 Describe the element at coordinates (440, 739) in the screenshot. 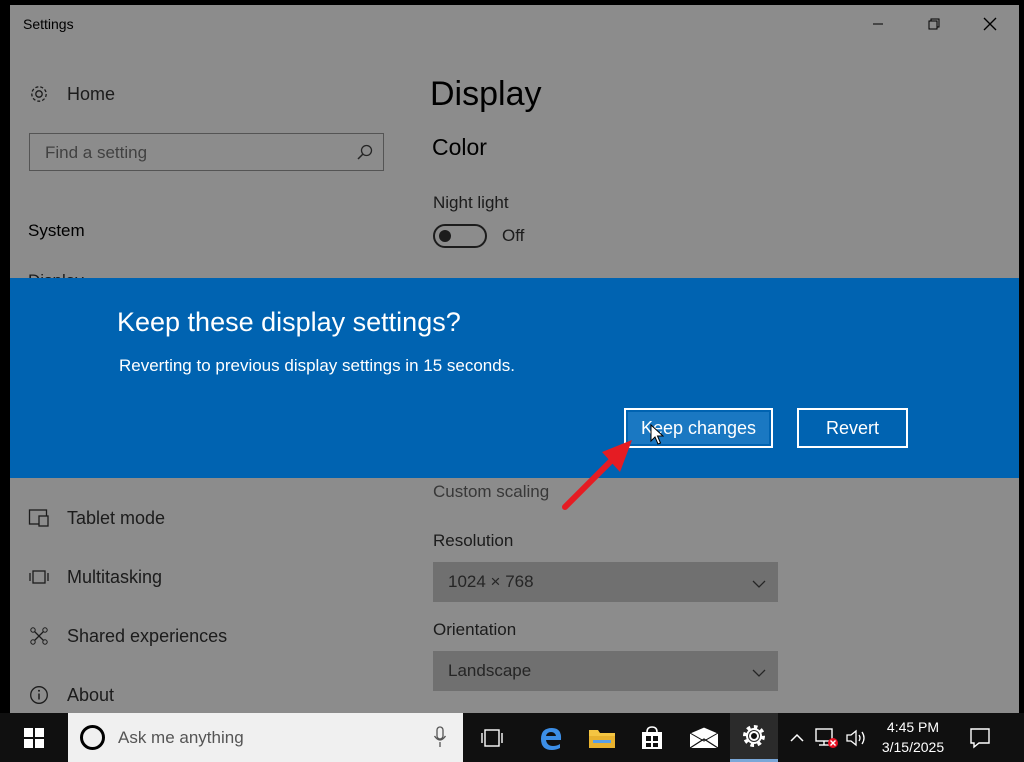

I see `microphone-icon` at that location.